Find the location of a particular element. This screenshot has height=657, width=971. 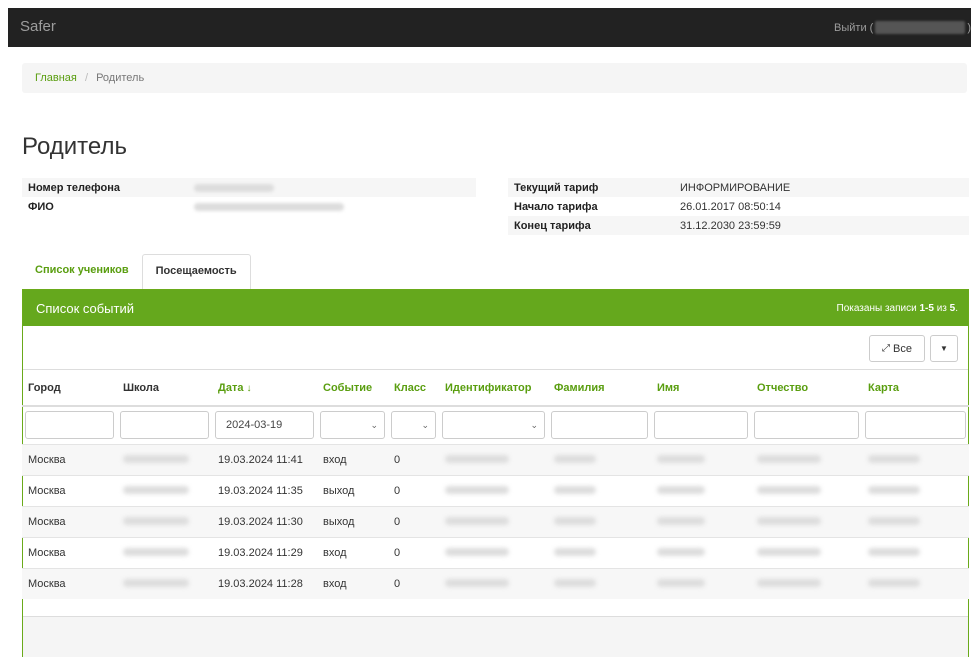

fio-label: ФИО is located at coordinates (41, 206).